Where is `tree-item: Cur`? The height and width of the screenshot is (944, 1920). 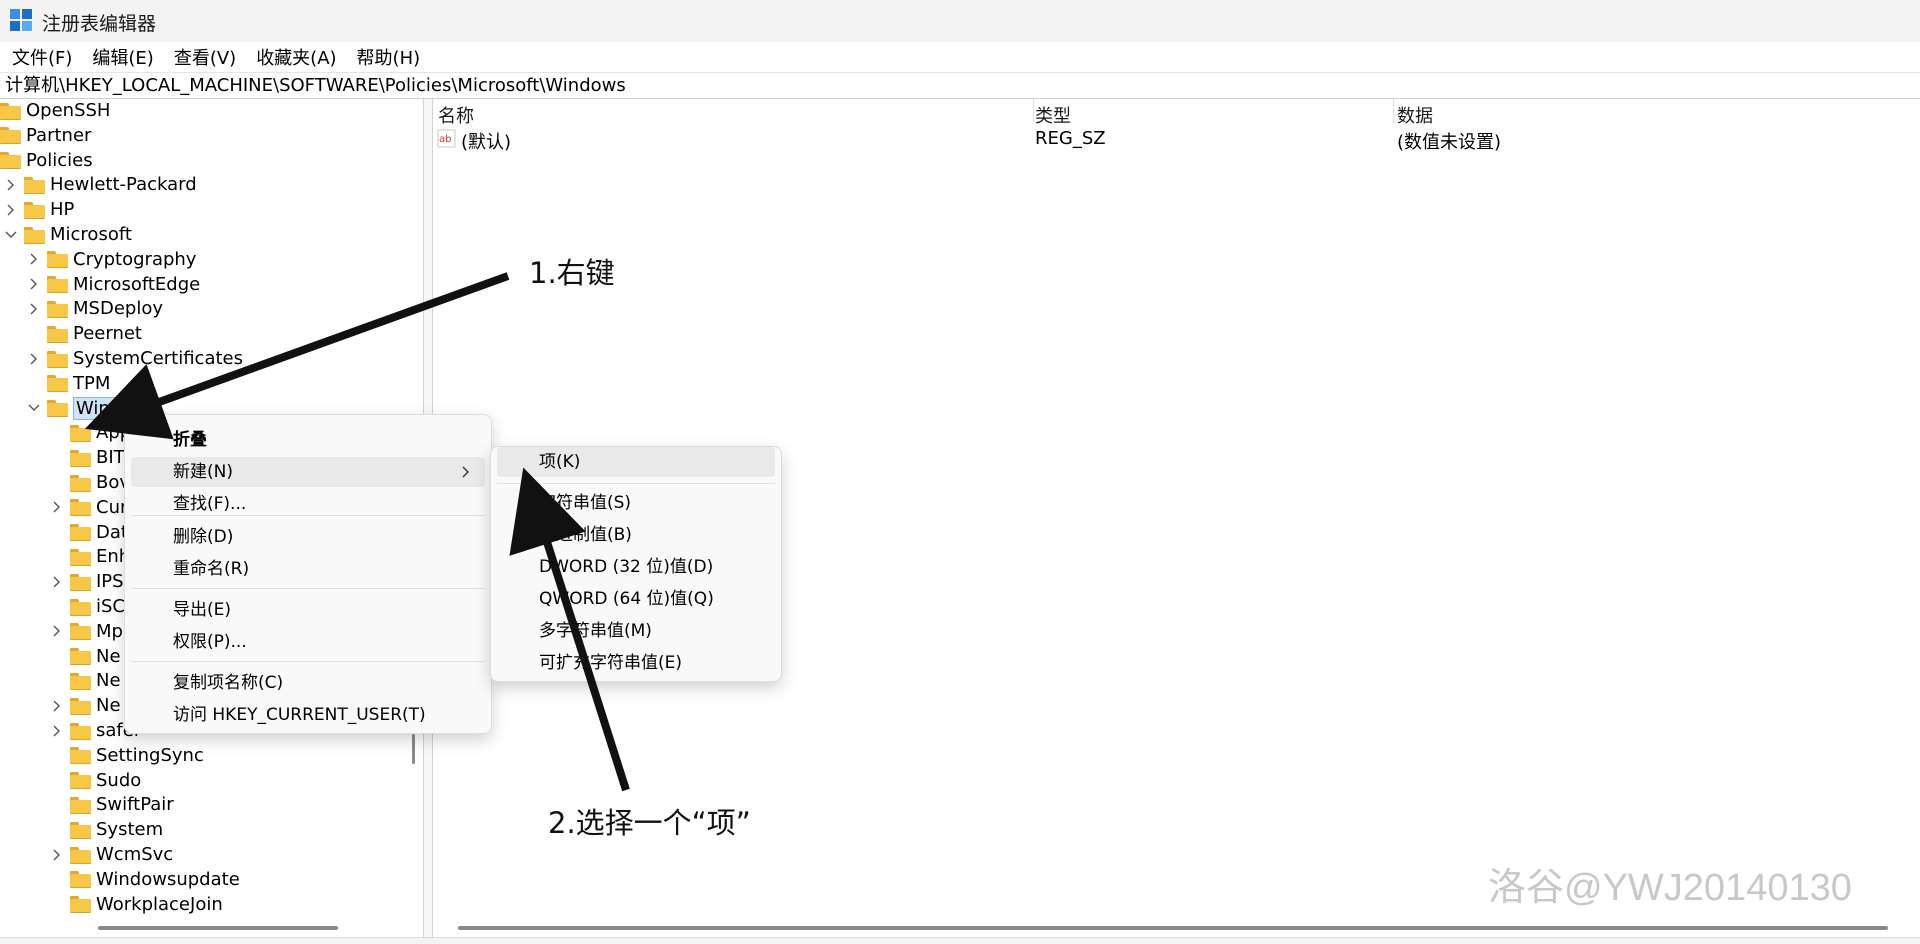
tree-item: Cur is located at coordinates (88, 507).